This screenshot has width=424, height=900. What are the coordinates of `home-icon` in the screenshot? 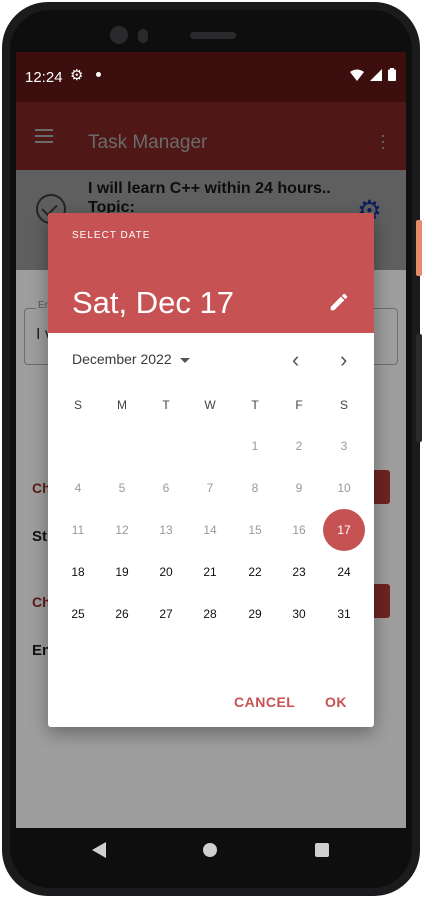 It's located at (210, 850).